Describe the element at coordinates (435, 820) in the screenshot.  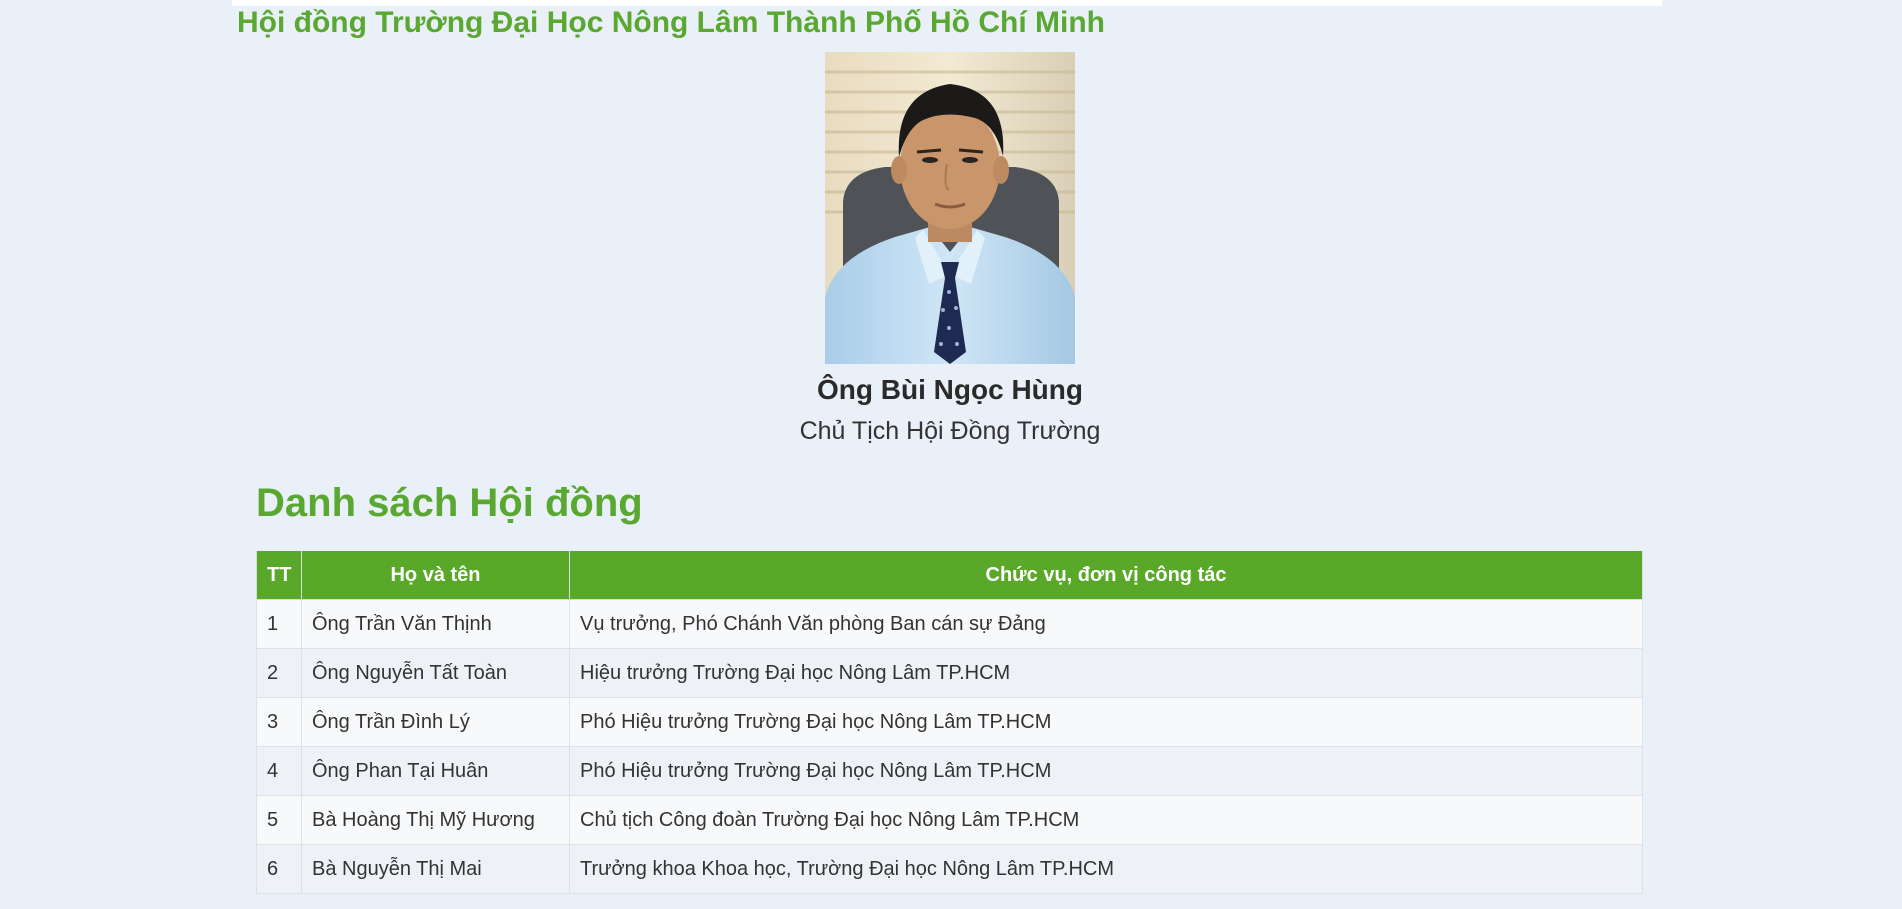
I see `member-name: Bà Hoàng Thị Mỹ Hương` at that location.